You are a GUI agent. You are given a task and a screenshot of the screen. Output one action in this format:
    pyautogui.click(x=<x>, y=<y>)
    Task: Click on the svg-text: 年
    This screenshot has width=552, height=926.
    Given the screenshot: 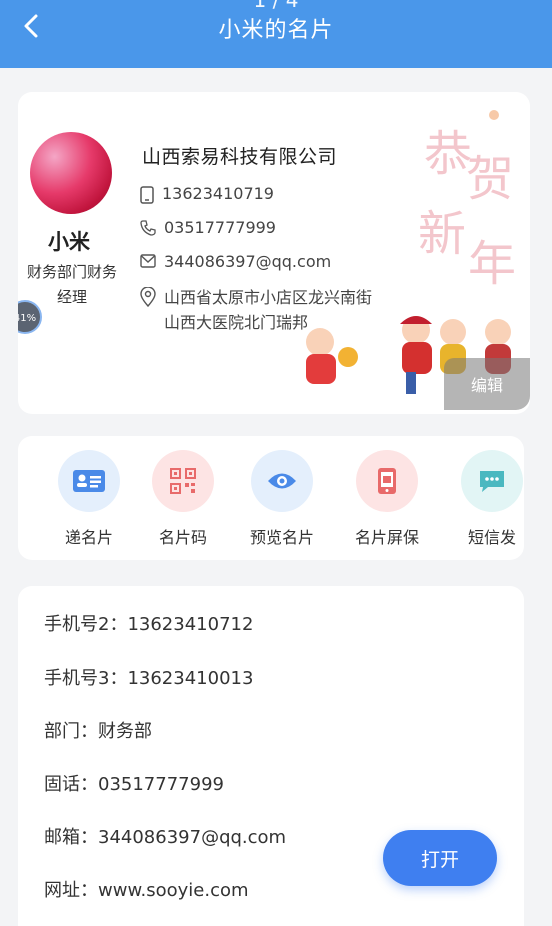 What is the action you would take?
    pyautogui.click(x=492, y=264)
    